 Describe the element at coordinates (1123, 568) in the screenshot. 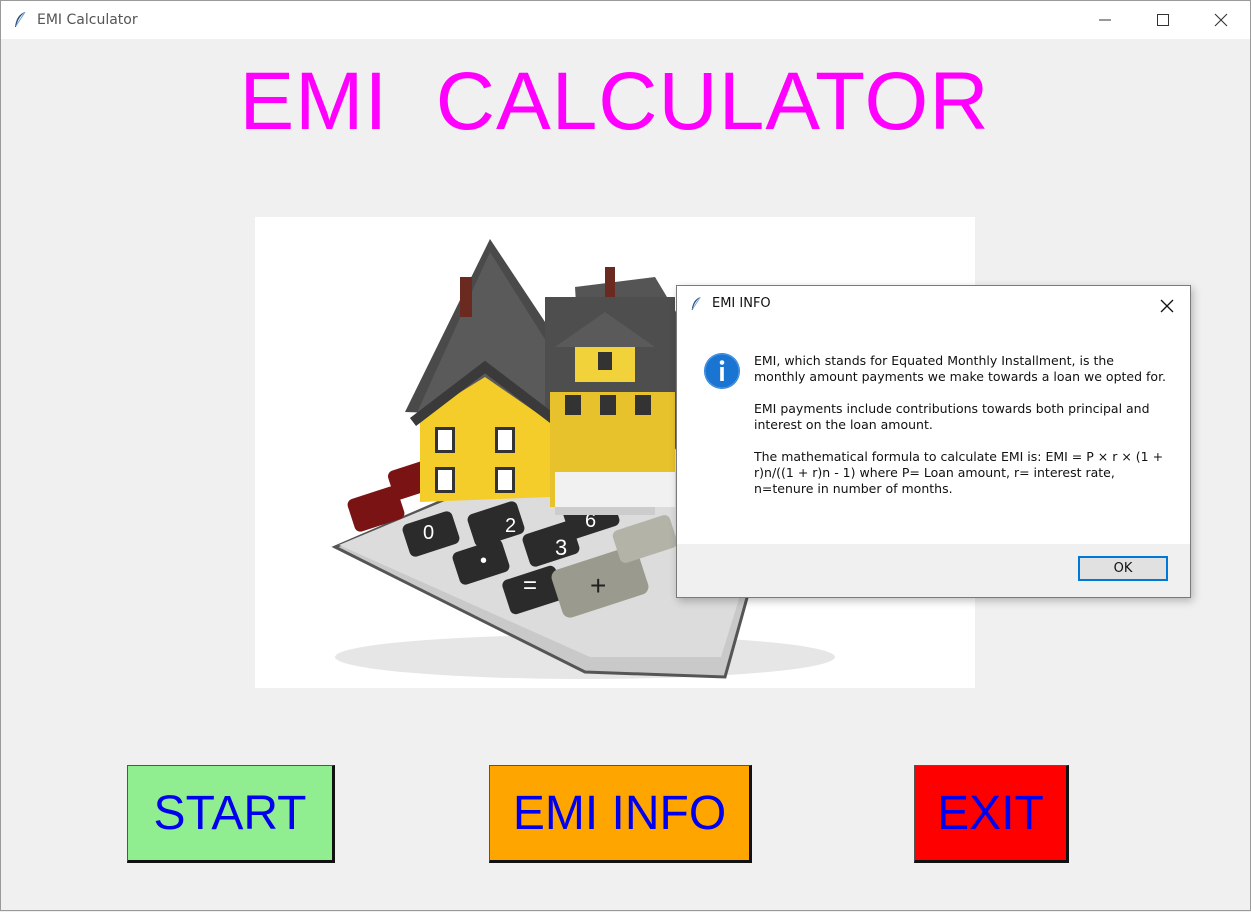

I see `ok-button: OK` at that location.